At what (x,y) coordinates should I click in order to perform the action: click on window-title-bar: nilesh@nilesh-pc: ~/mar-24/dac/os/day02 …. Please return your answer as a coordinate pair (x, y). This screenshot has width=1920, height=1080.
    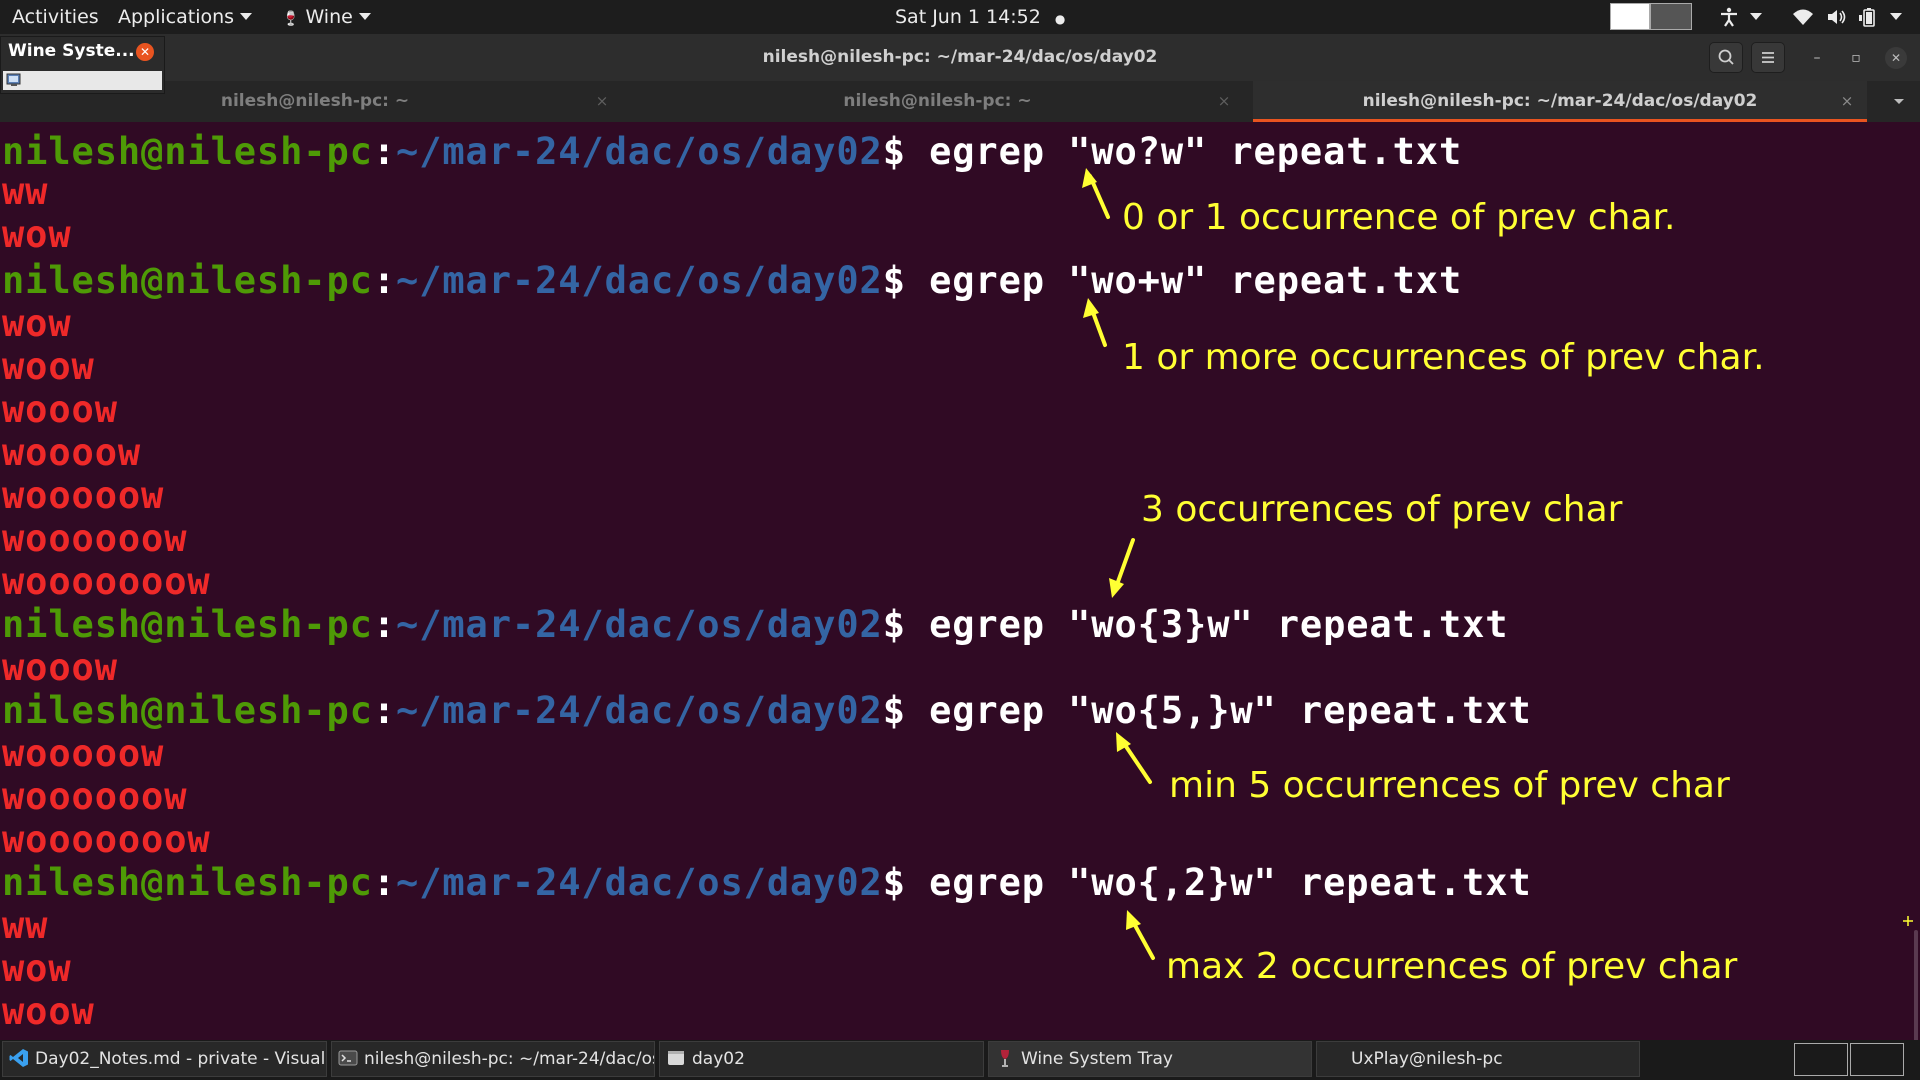
    Looking at the image, I should click on (960, 57).